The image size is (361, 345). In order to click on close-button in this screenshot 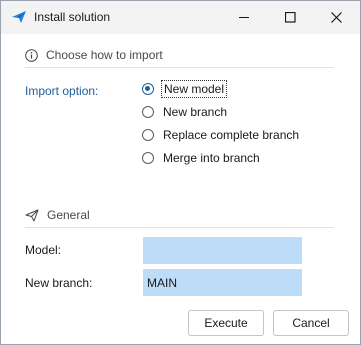, I will do `click(336, 17)`.